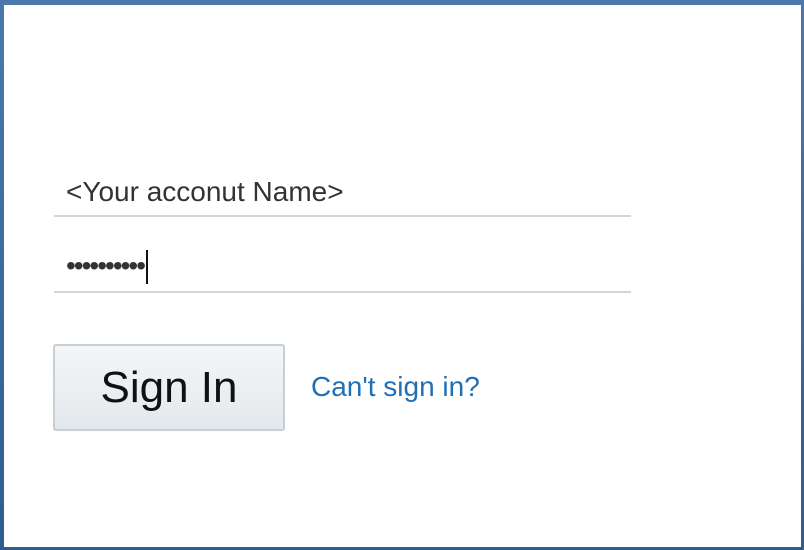 This screenshot has width=804, height=550. I want to click on text-cursor, so click(147, 267).